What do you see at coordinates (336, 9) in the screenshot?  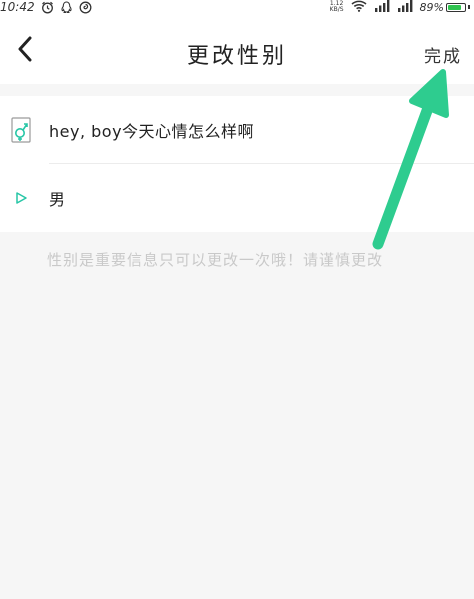 I see `net-speed-unit: KB/S` at bounding box center [336, 9].